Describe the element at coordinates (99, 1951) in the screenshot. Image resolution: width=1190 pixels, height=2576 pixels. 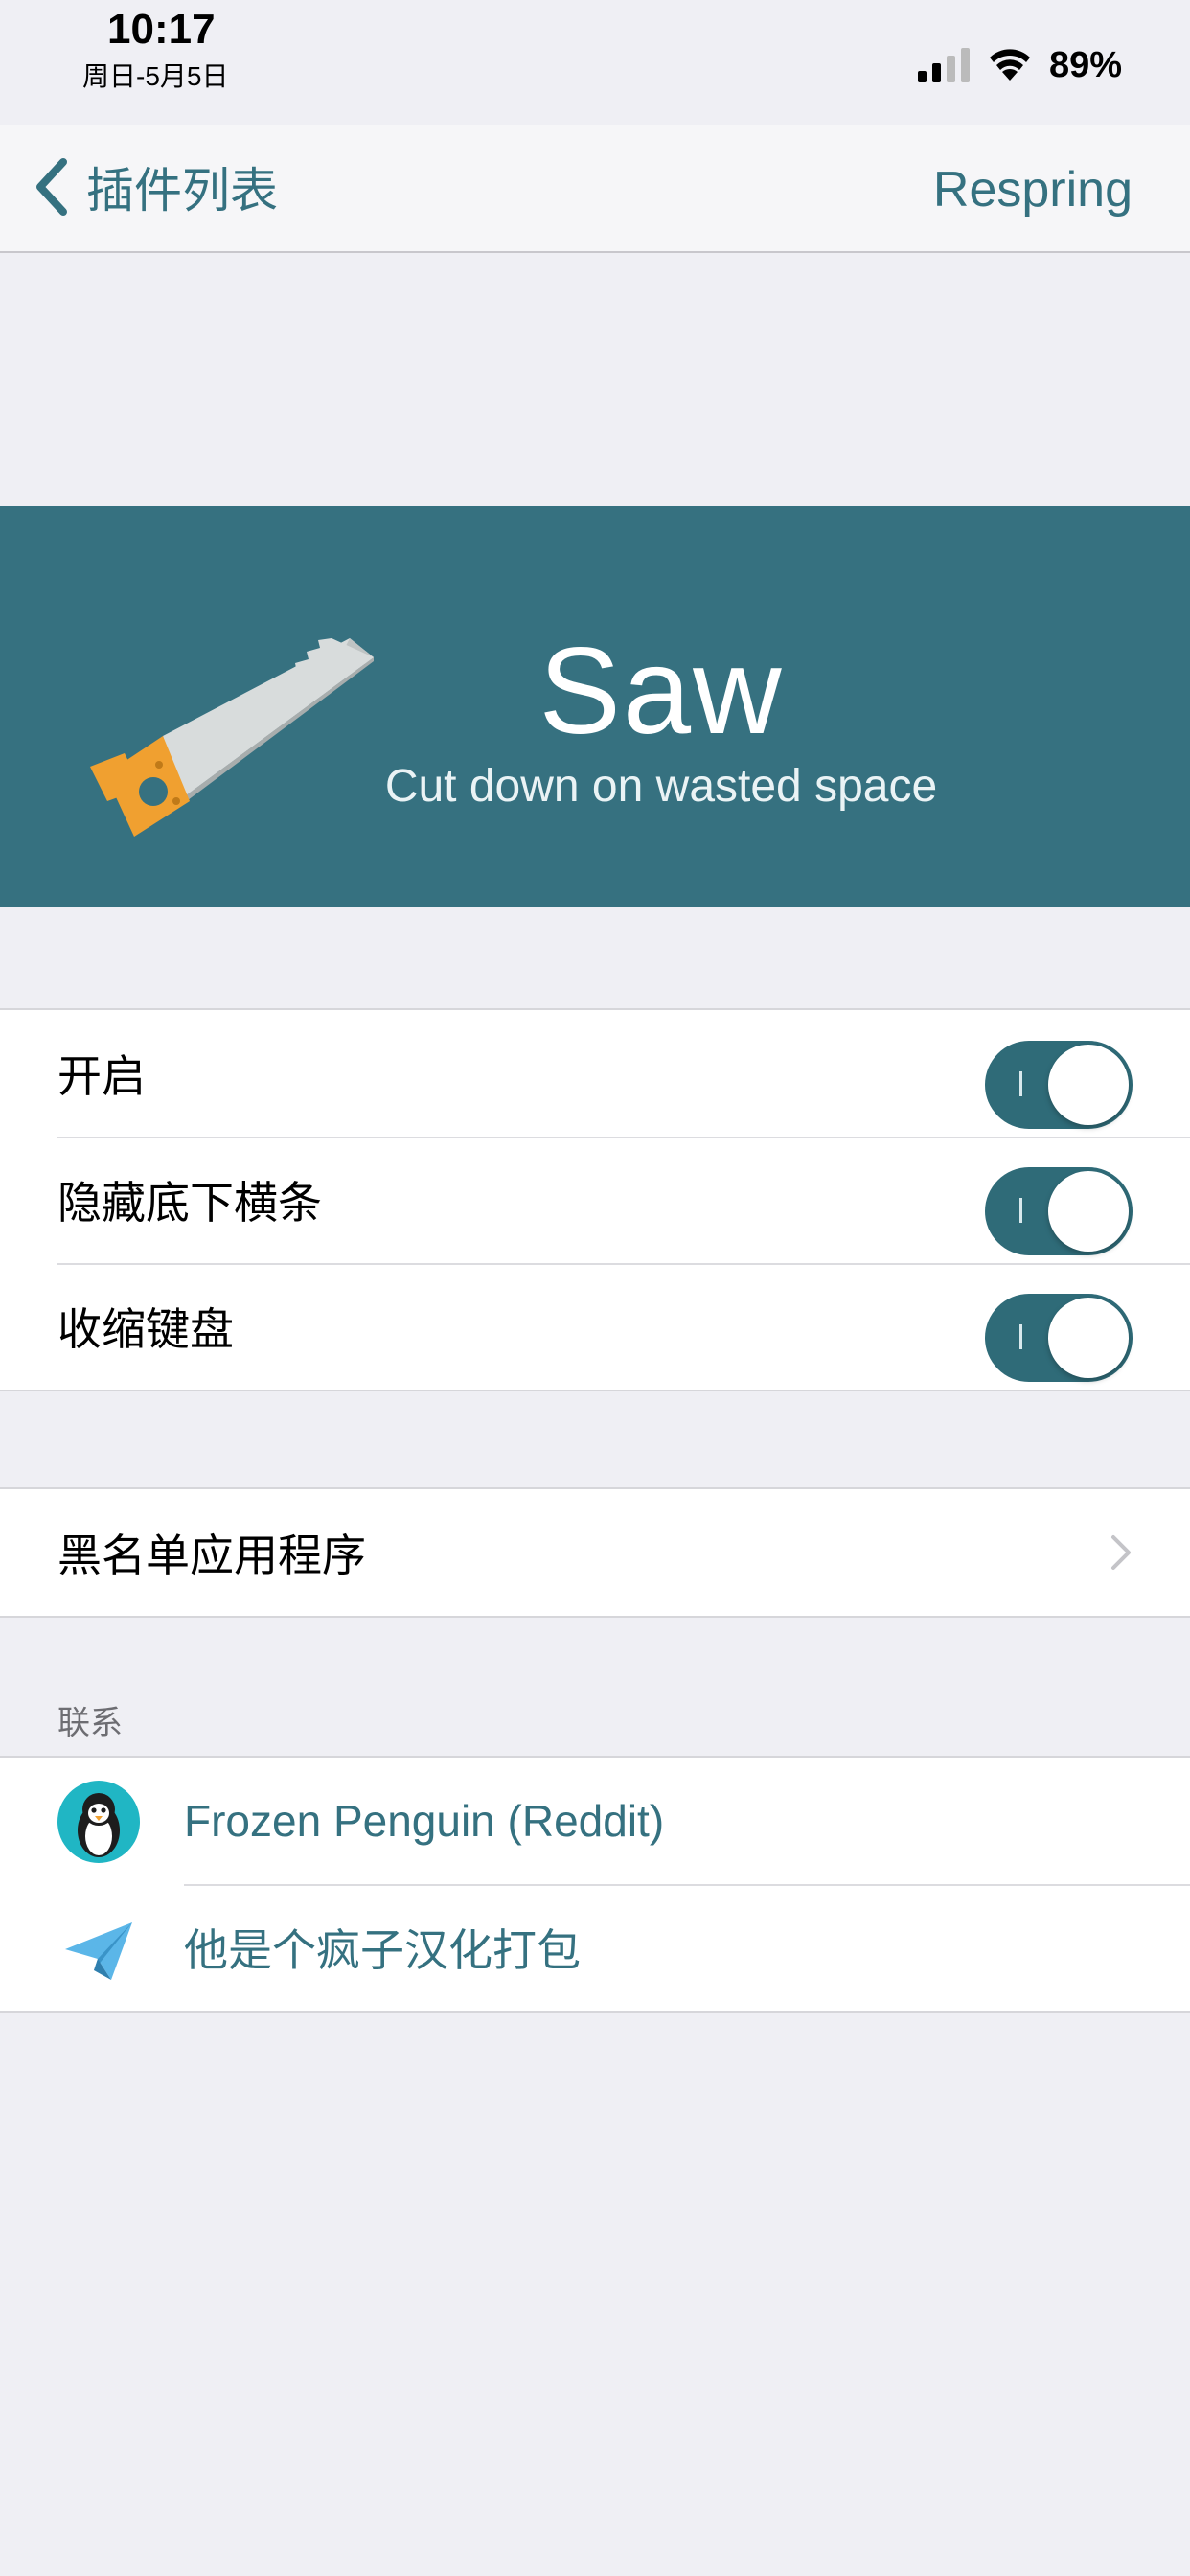
I see `paper-plane-icon` at that location.